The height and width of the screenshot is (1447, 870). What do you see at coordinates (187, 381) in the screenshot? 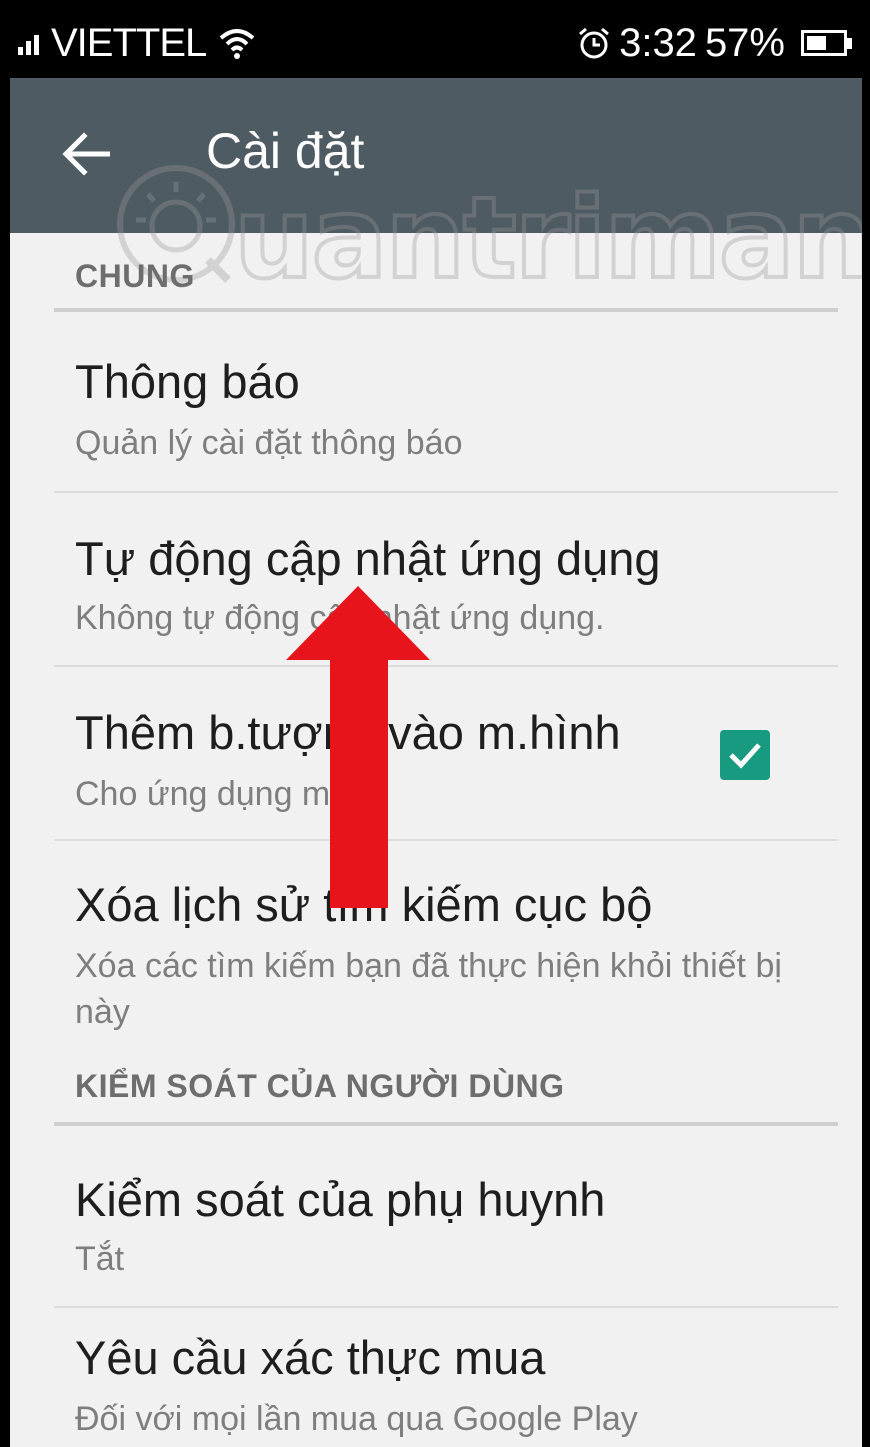
I see `setting-title: Thông báo` at bounding box center [187, 381].